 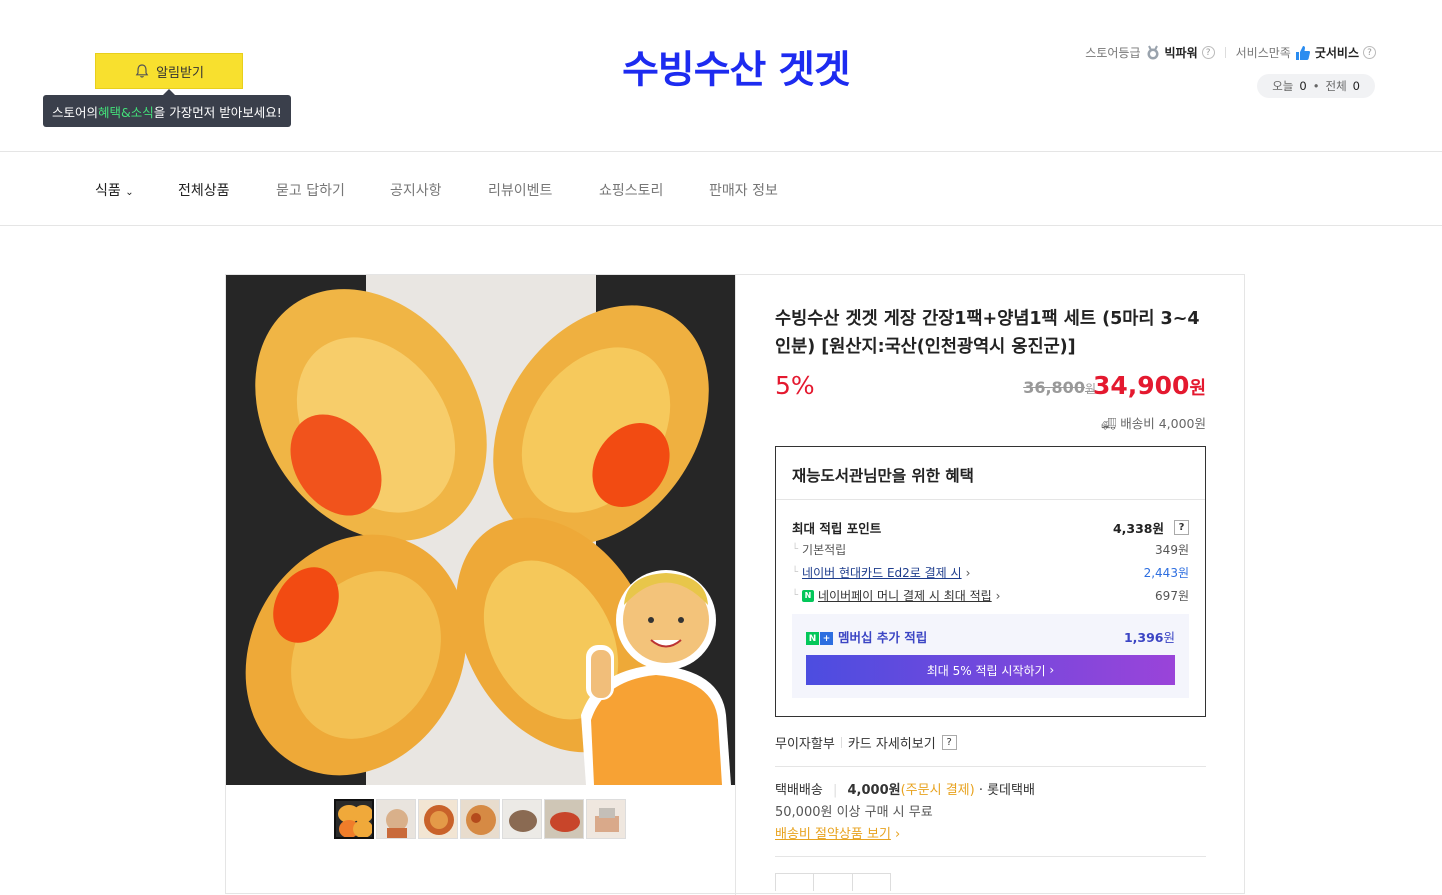 What do you see at coordinates (1109, 424) in the screenshot?
I see `truck-icon: 🚚︎` at bounding box center [1109, 424].